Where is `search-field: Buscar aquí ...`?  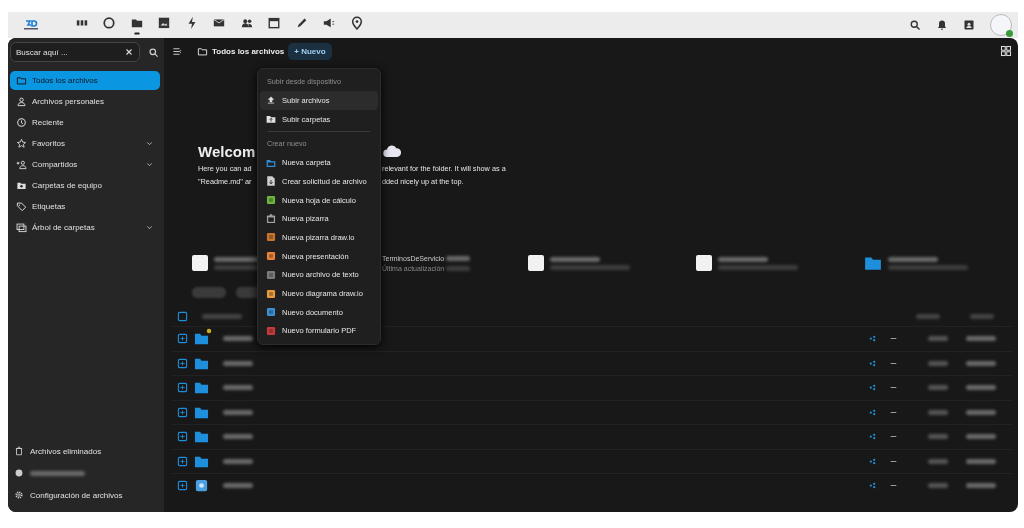 search-field: Buscar aquí ... is located at coordinates (75, 52).